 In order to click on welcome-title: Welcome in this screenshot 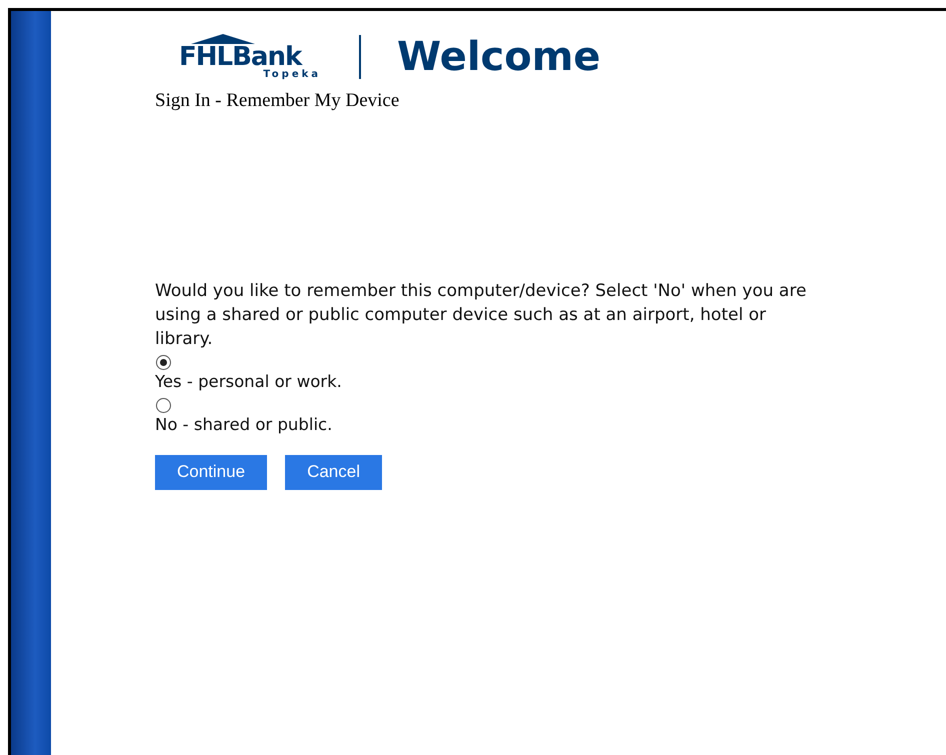, I will do `click(499, 57)`.